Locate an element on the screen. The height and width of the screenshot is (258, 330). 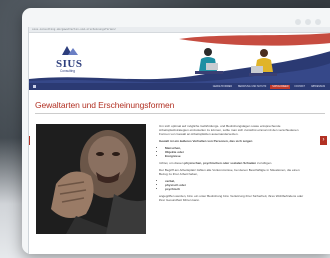
nav-item-impressum: IMPRESSUM is located at coordinates (318, 87).